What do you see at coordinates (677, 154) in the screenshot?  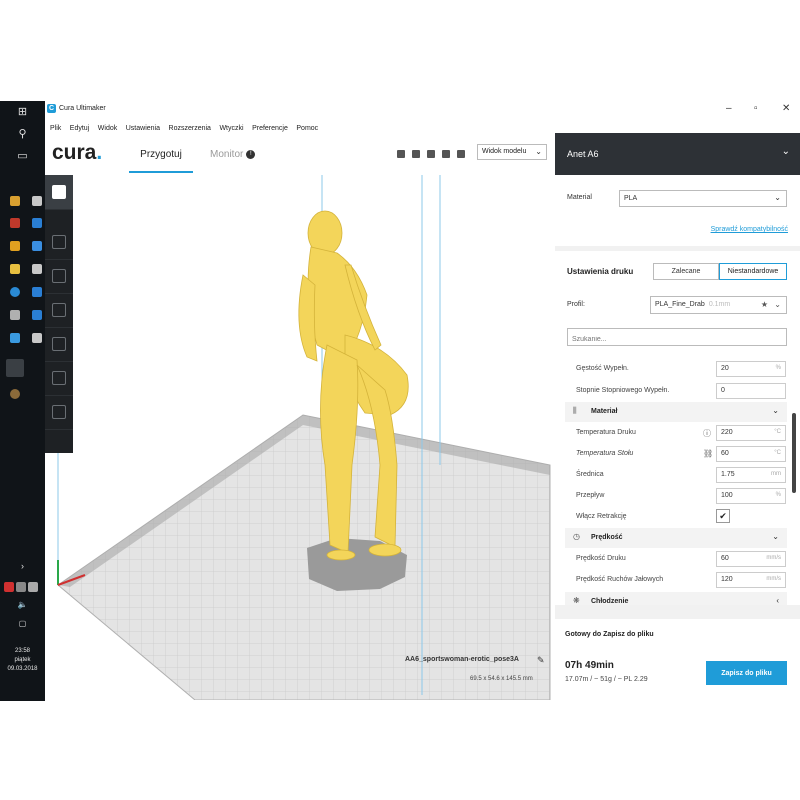 I see `printer-selector: Anet A6 ⌄` at bounding box center [677, 154].